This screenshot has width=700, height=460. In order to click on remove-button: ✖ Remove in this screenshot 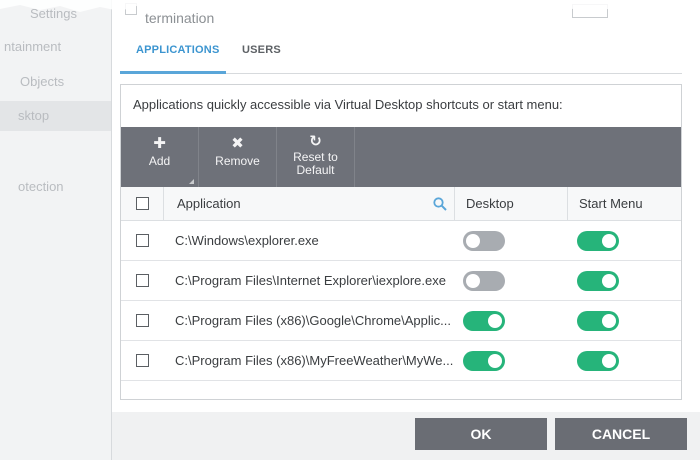, I will do `click(238, 157)`.